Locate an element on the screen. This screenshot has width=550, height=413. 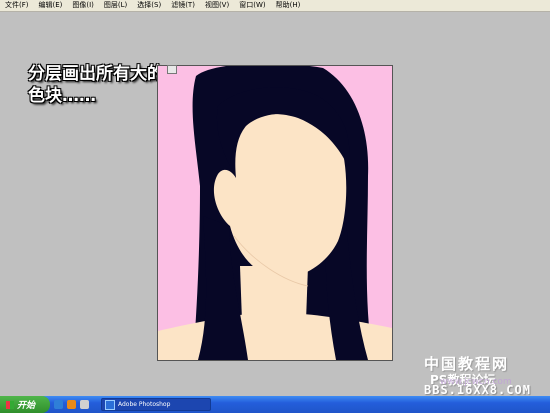
watermark: 中国教程网 PS教程论坛 www.jcwcn.com BBS.16XX8.COM is located at coordinates (484, 375).